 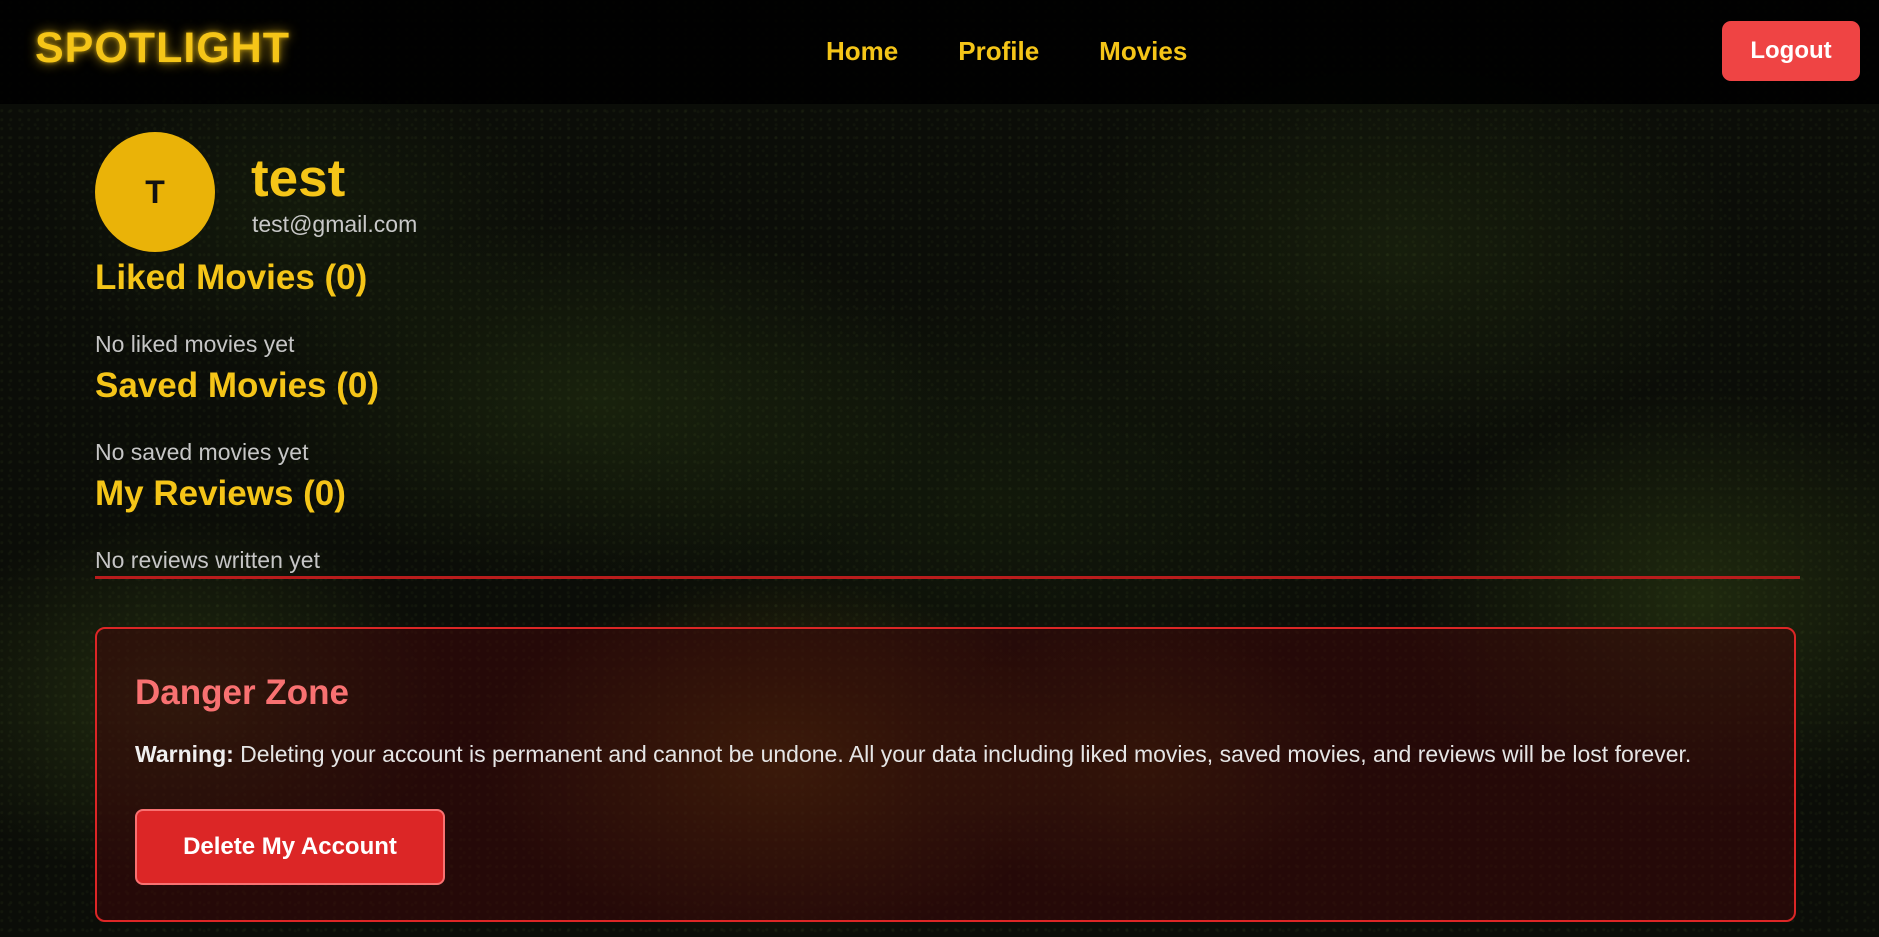 What do you see at coordinates (220, 493) in the screenshot?
I see `my-reviews-heading: My Reviews (0)` at bounding box center [220, 493].